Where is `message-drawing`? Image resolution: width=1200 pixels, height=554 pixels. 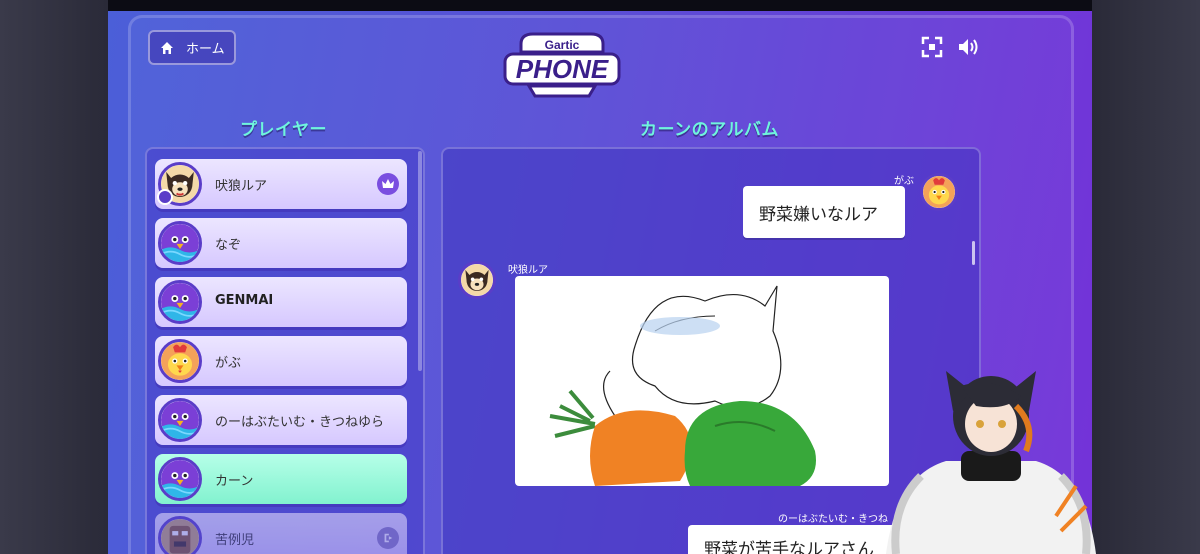 message-drawing is located at coordinates (702, 381).